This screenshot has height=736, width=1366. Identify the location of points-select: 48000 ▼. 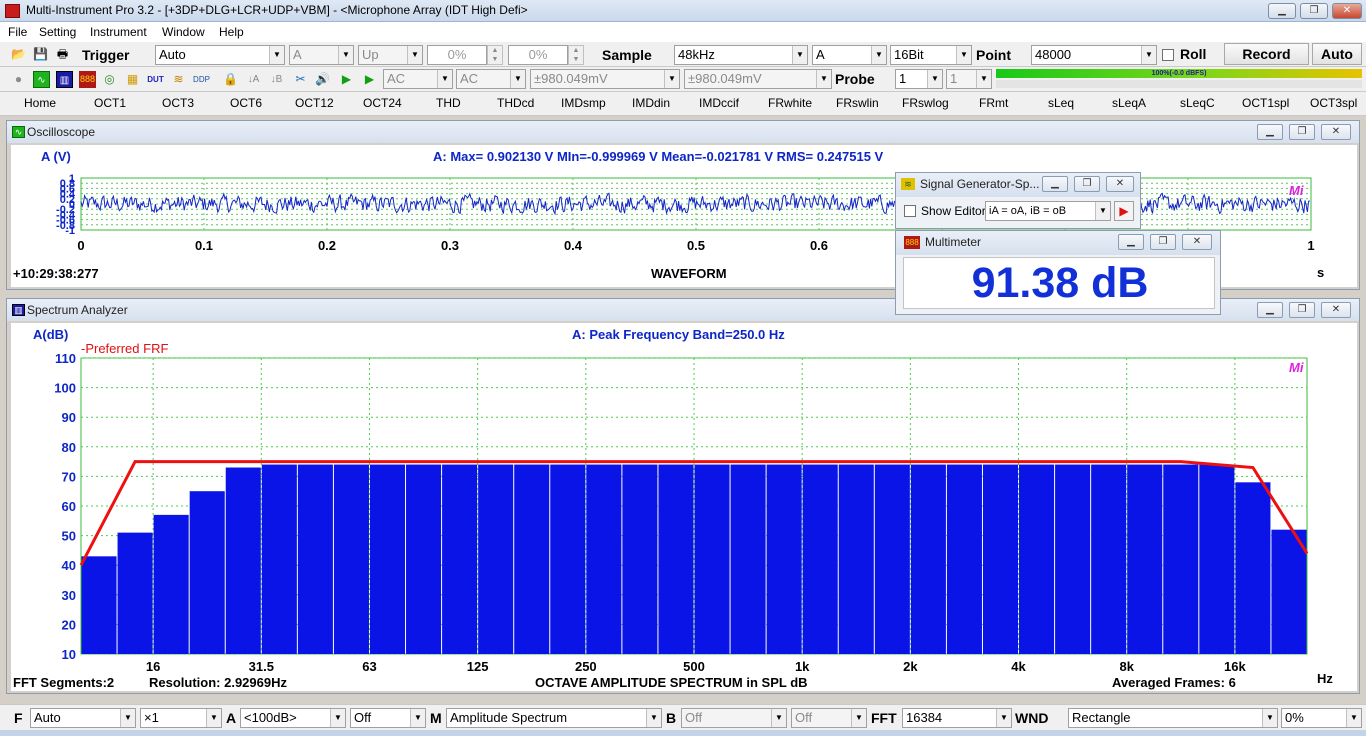
(1094, 55).